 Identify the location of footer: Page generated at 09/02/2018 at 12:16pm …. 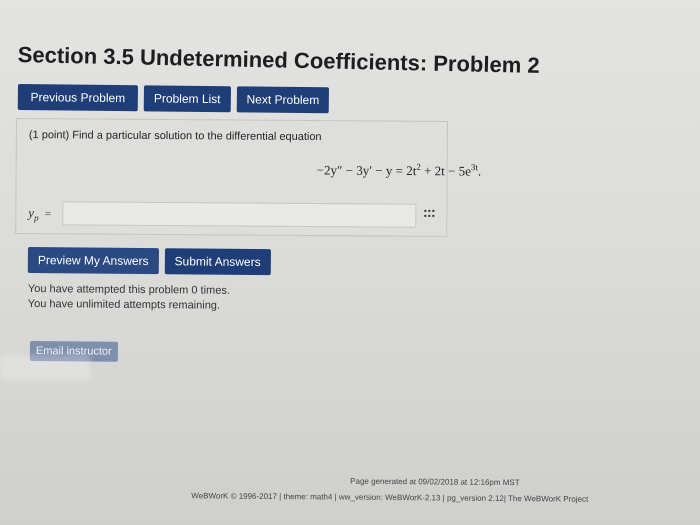
(390, 490).